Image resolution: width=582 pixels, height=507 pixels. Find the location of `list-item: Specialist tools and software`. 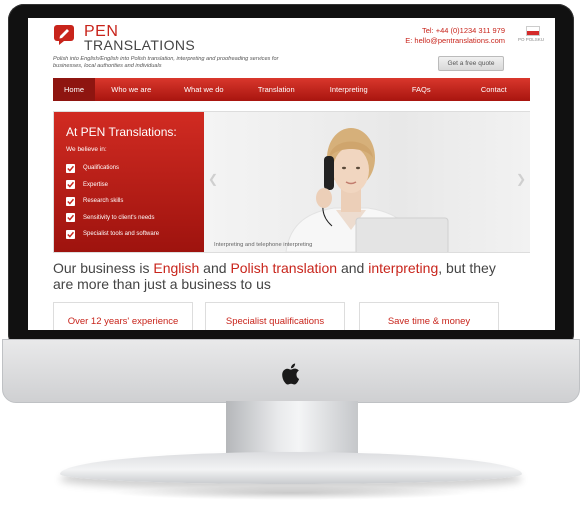

list-item: Specialist tools and software is located at coordinates (112, 234).